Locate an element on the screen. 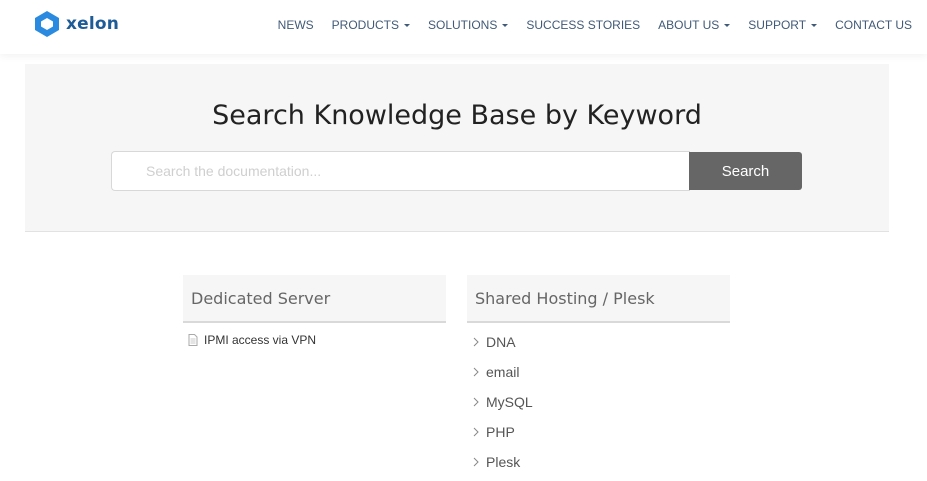 This screenshot has width=927, height=481. page-title: Search Knowledge Base by Keyword is located at coordinates (457, 115).